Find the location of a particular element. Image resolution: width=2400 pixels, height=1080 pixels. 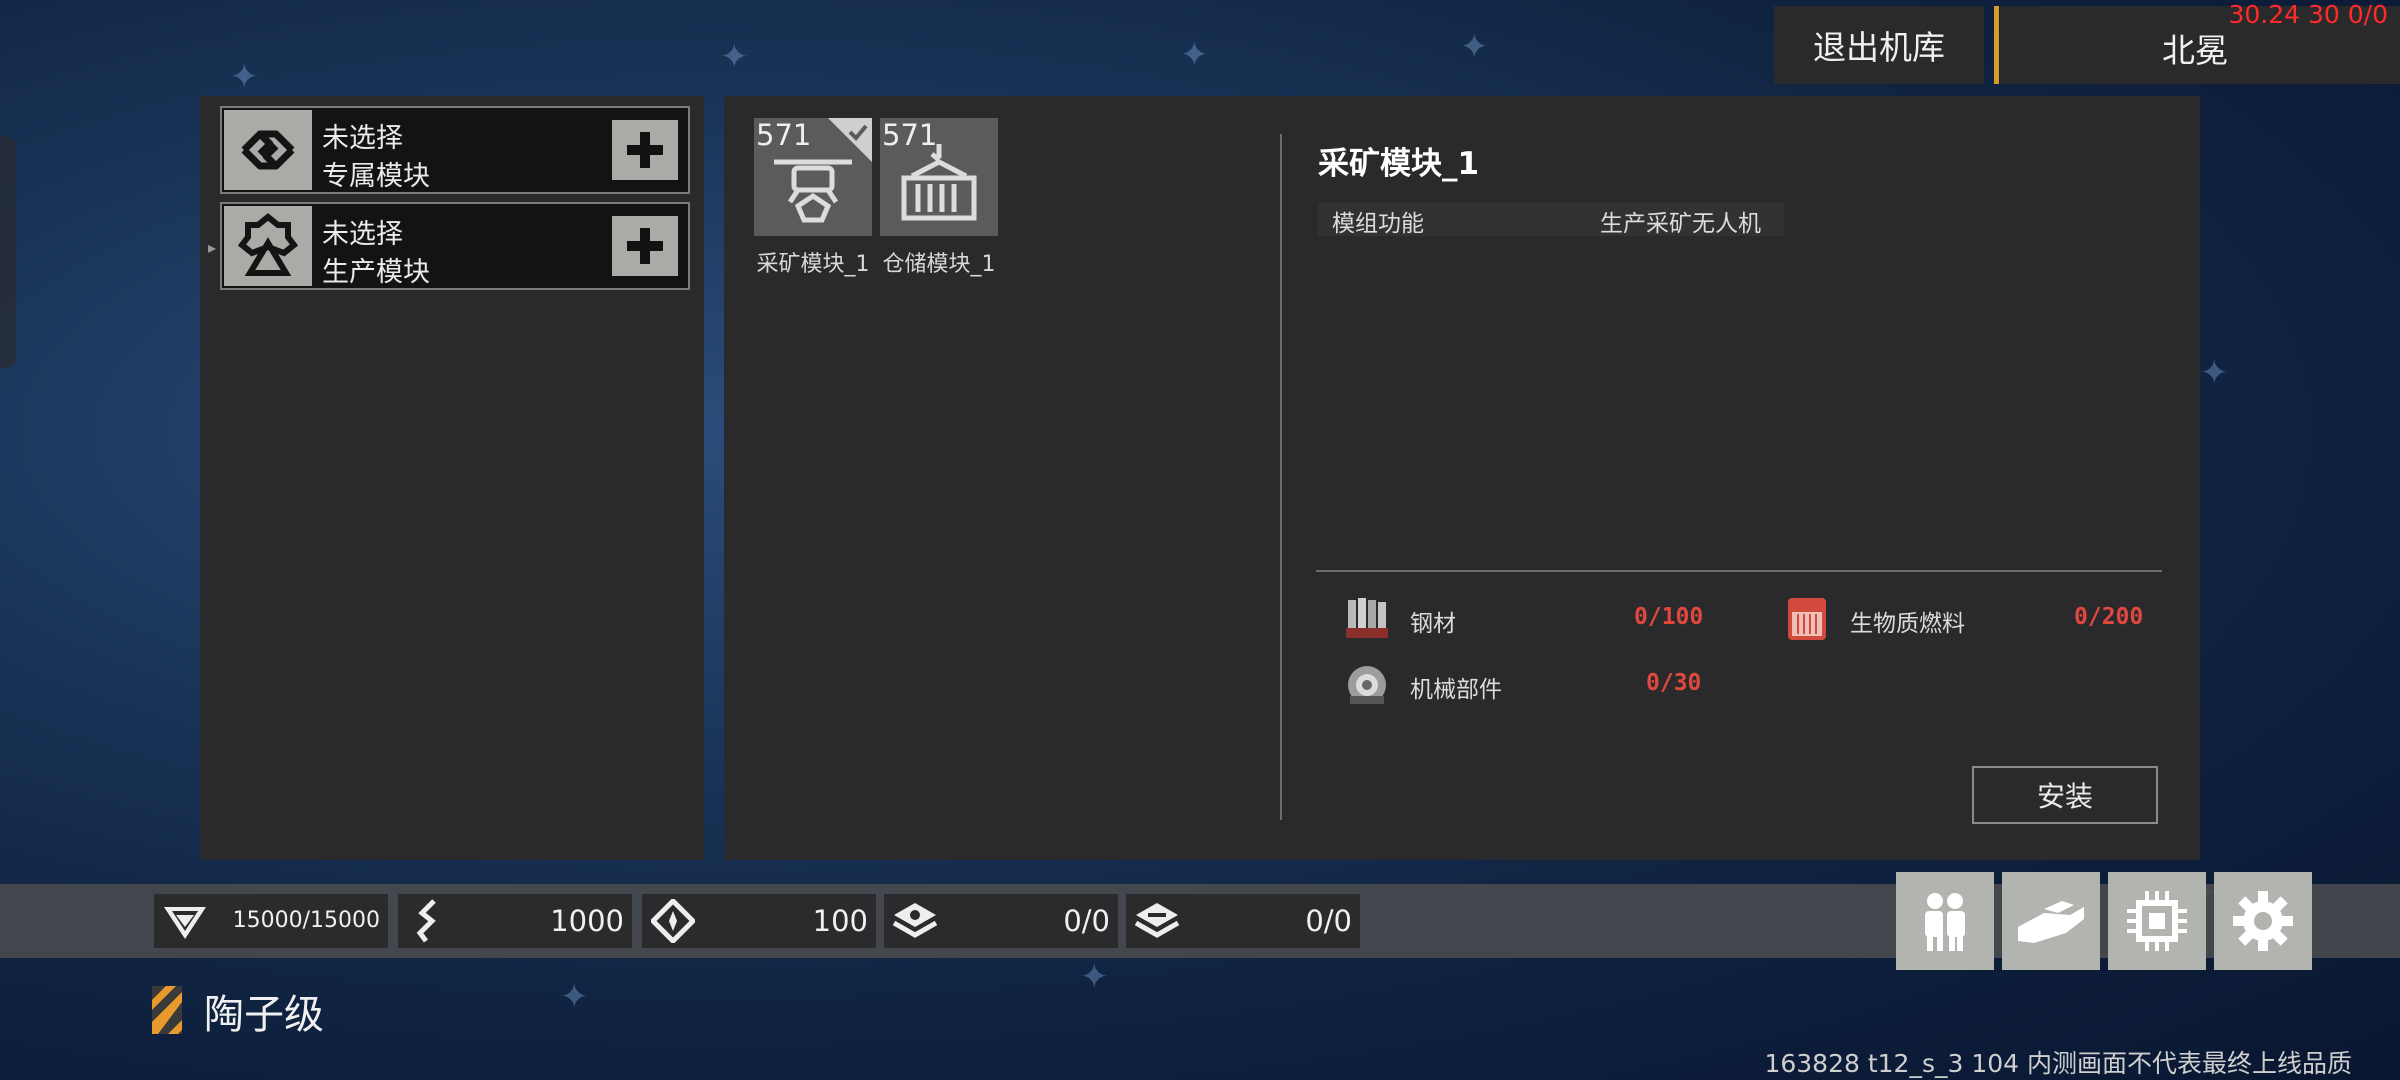

tier-badge-icon is located at coordinates (167, 1010).